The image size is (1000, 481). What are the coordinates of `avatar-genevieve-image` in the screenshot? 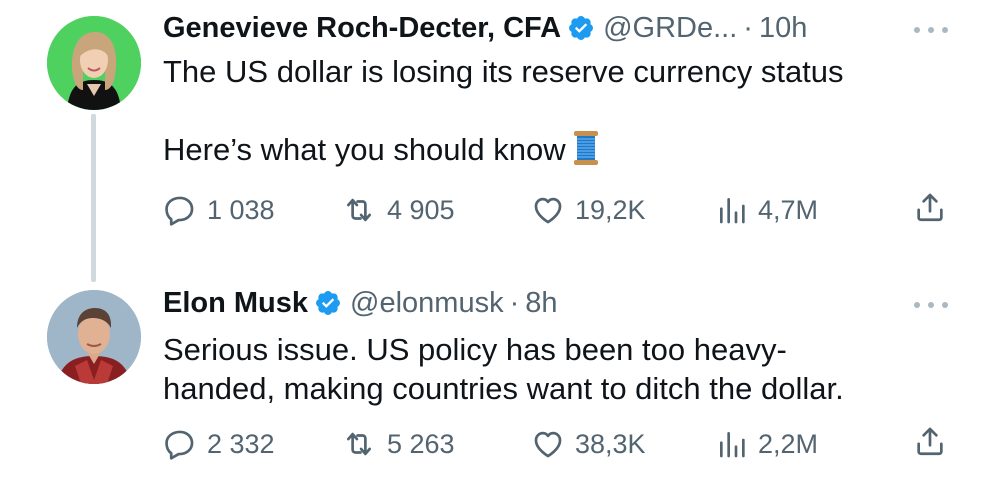 It's located at (94, 63).